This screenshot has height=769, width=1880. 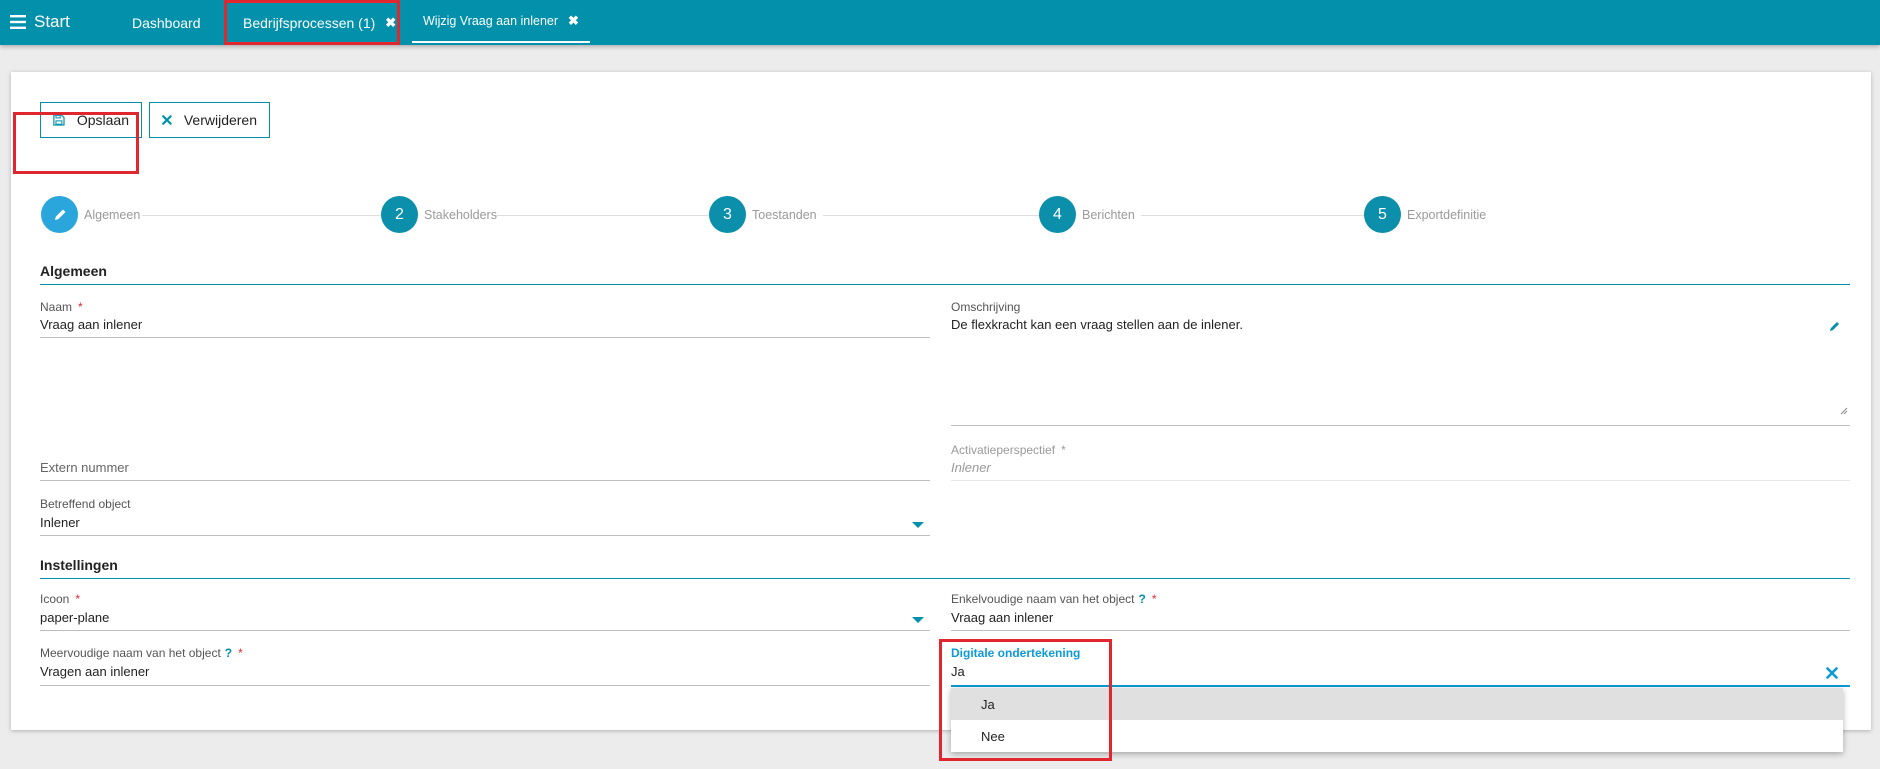 I want to click on step-label: Berichten, so click(x=1108, y=214).